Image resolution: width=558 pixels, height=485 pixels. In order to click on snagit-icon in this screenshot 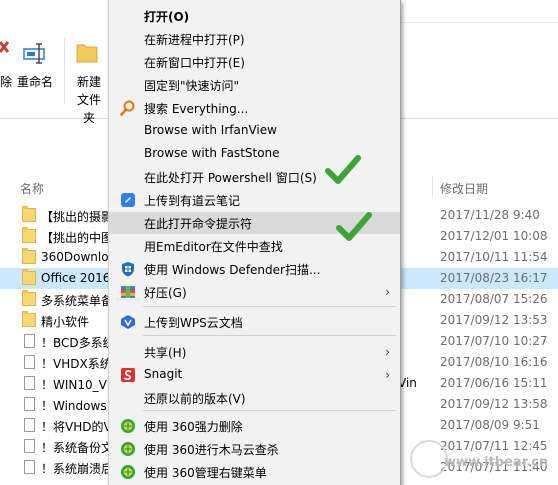, I will do `click(128, 375)`.